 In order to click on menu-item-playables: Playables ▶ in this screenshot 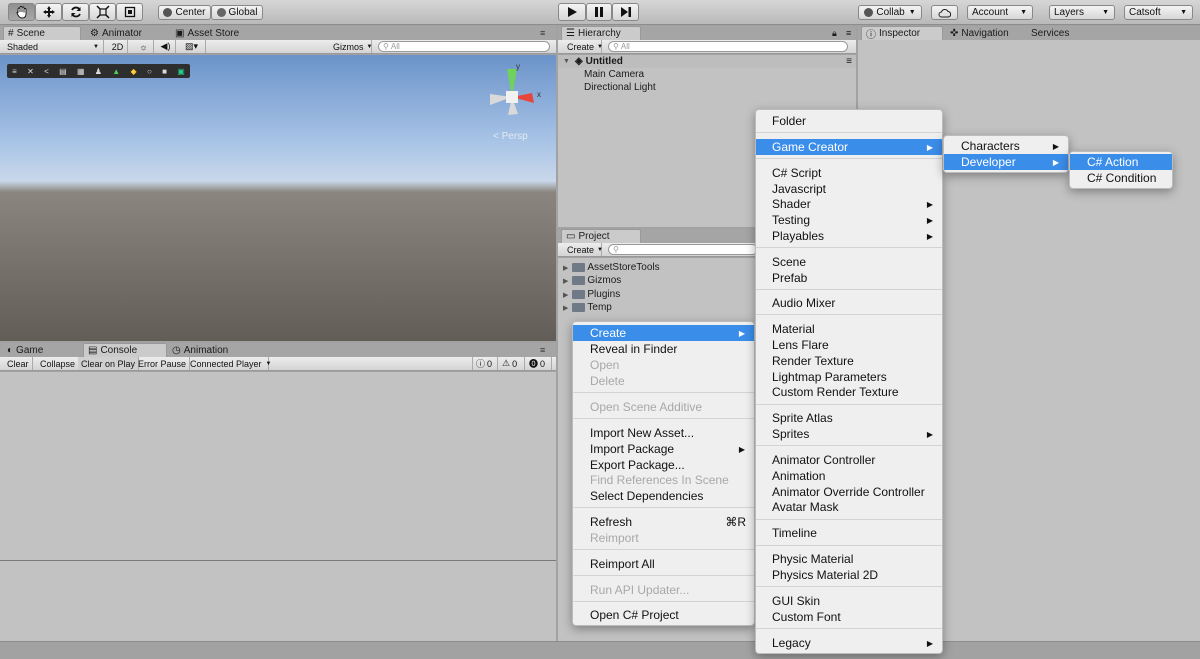, I will do `click(849, 236)`.